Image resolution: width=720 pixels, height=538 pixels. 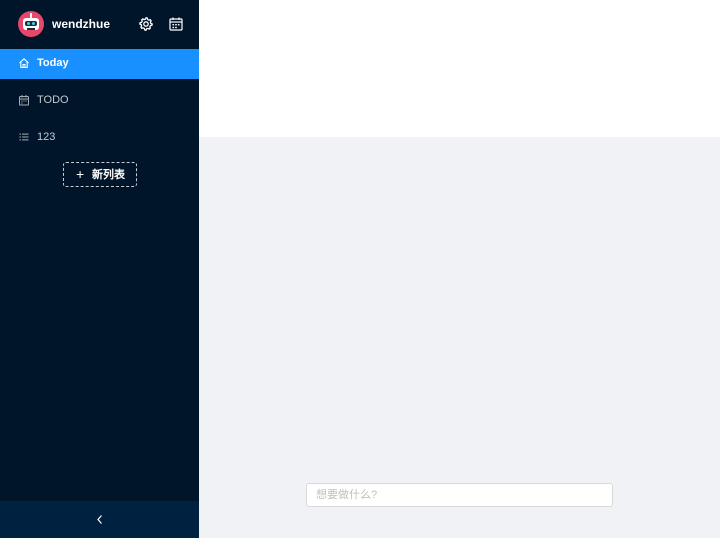 What do you see at coordinates (46, 137) in the screenshot?
I see `menu-item-label: 123` at bounding box center [46, 137].